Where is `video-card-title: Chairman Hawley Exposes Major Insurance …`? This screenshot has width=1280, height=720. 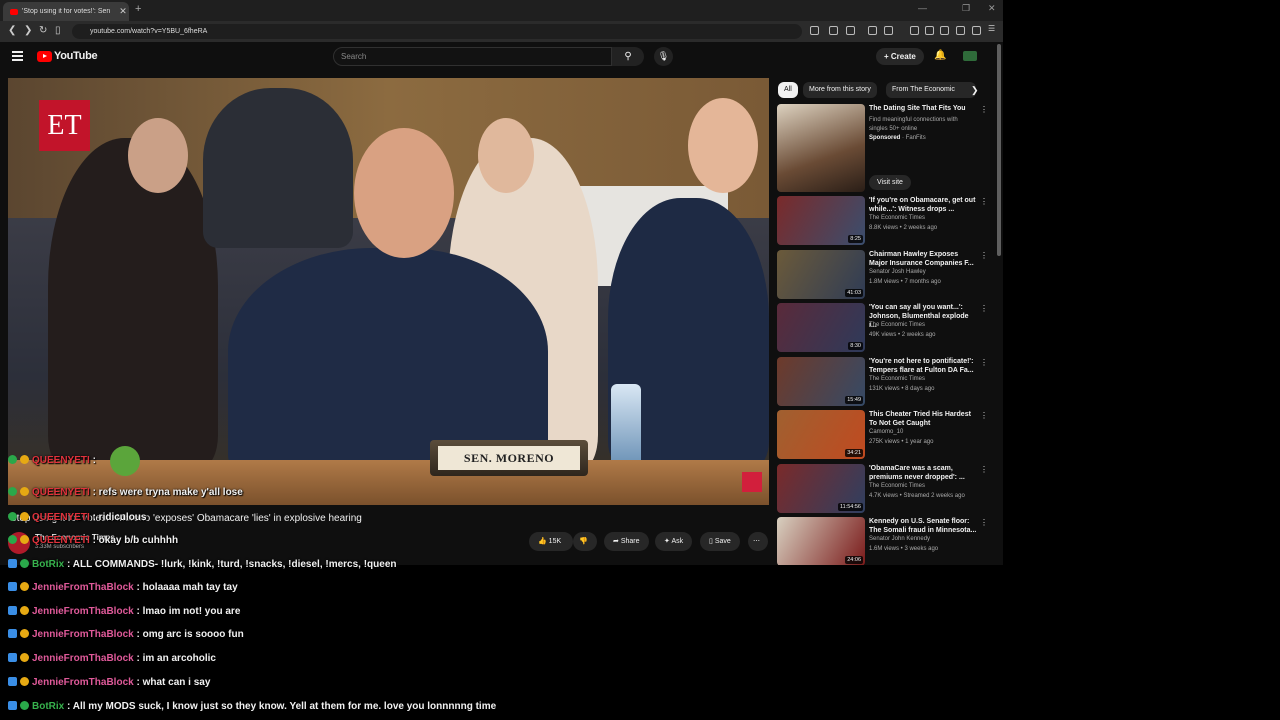
video-card-title: Chairman Hawley Exposes Major Insurance … is located at coordinates (923, 259).